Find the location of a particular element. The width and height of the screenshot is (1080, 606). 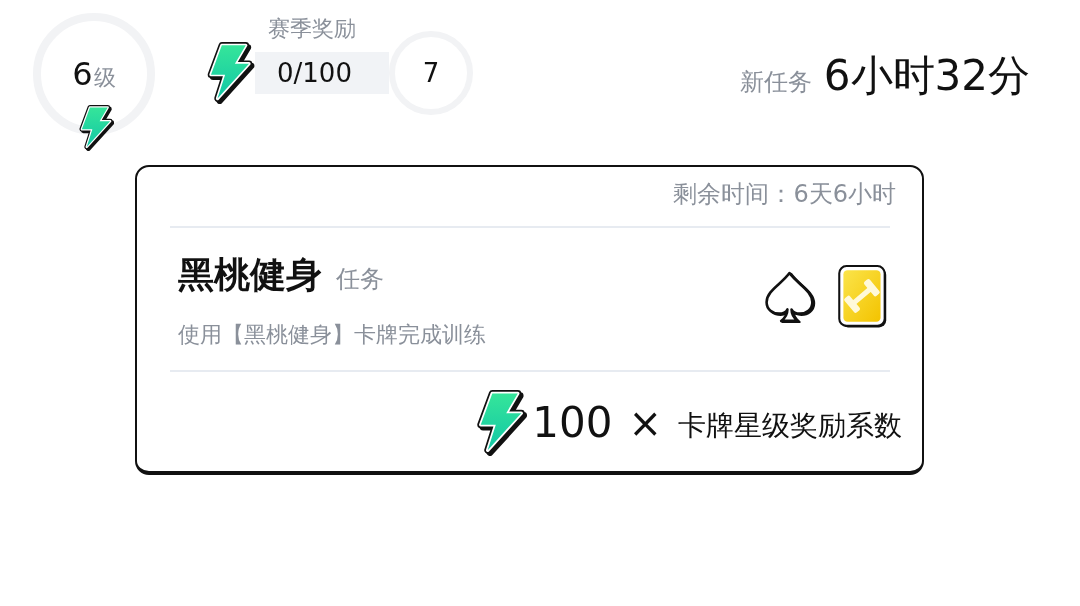

task-tag: 任务 is located at coordinates (360, 279).